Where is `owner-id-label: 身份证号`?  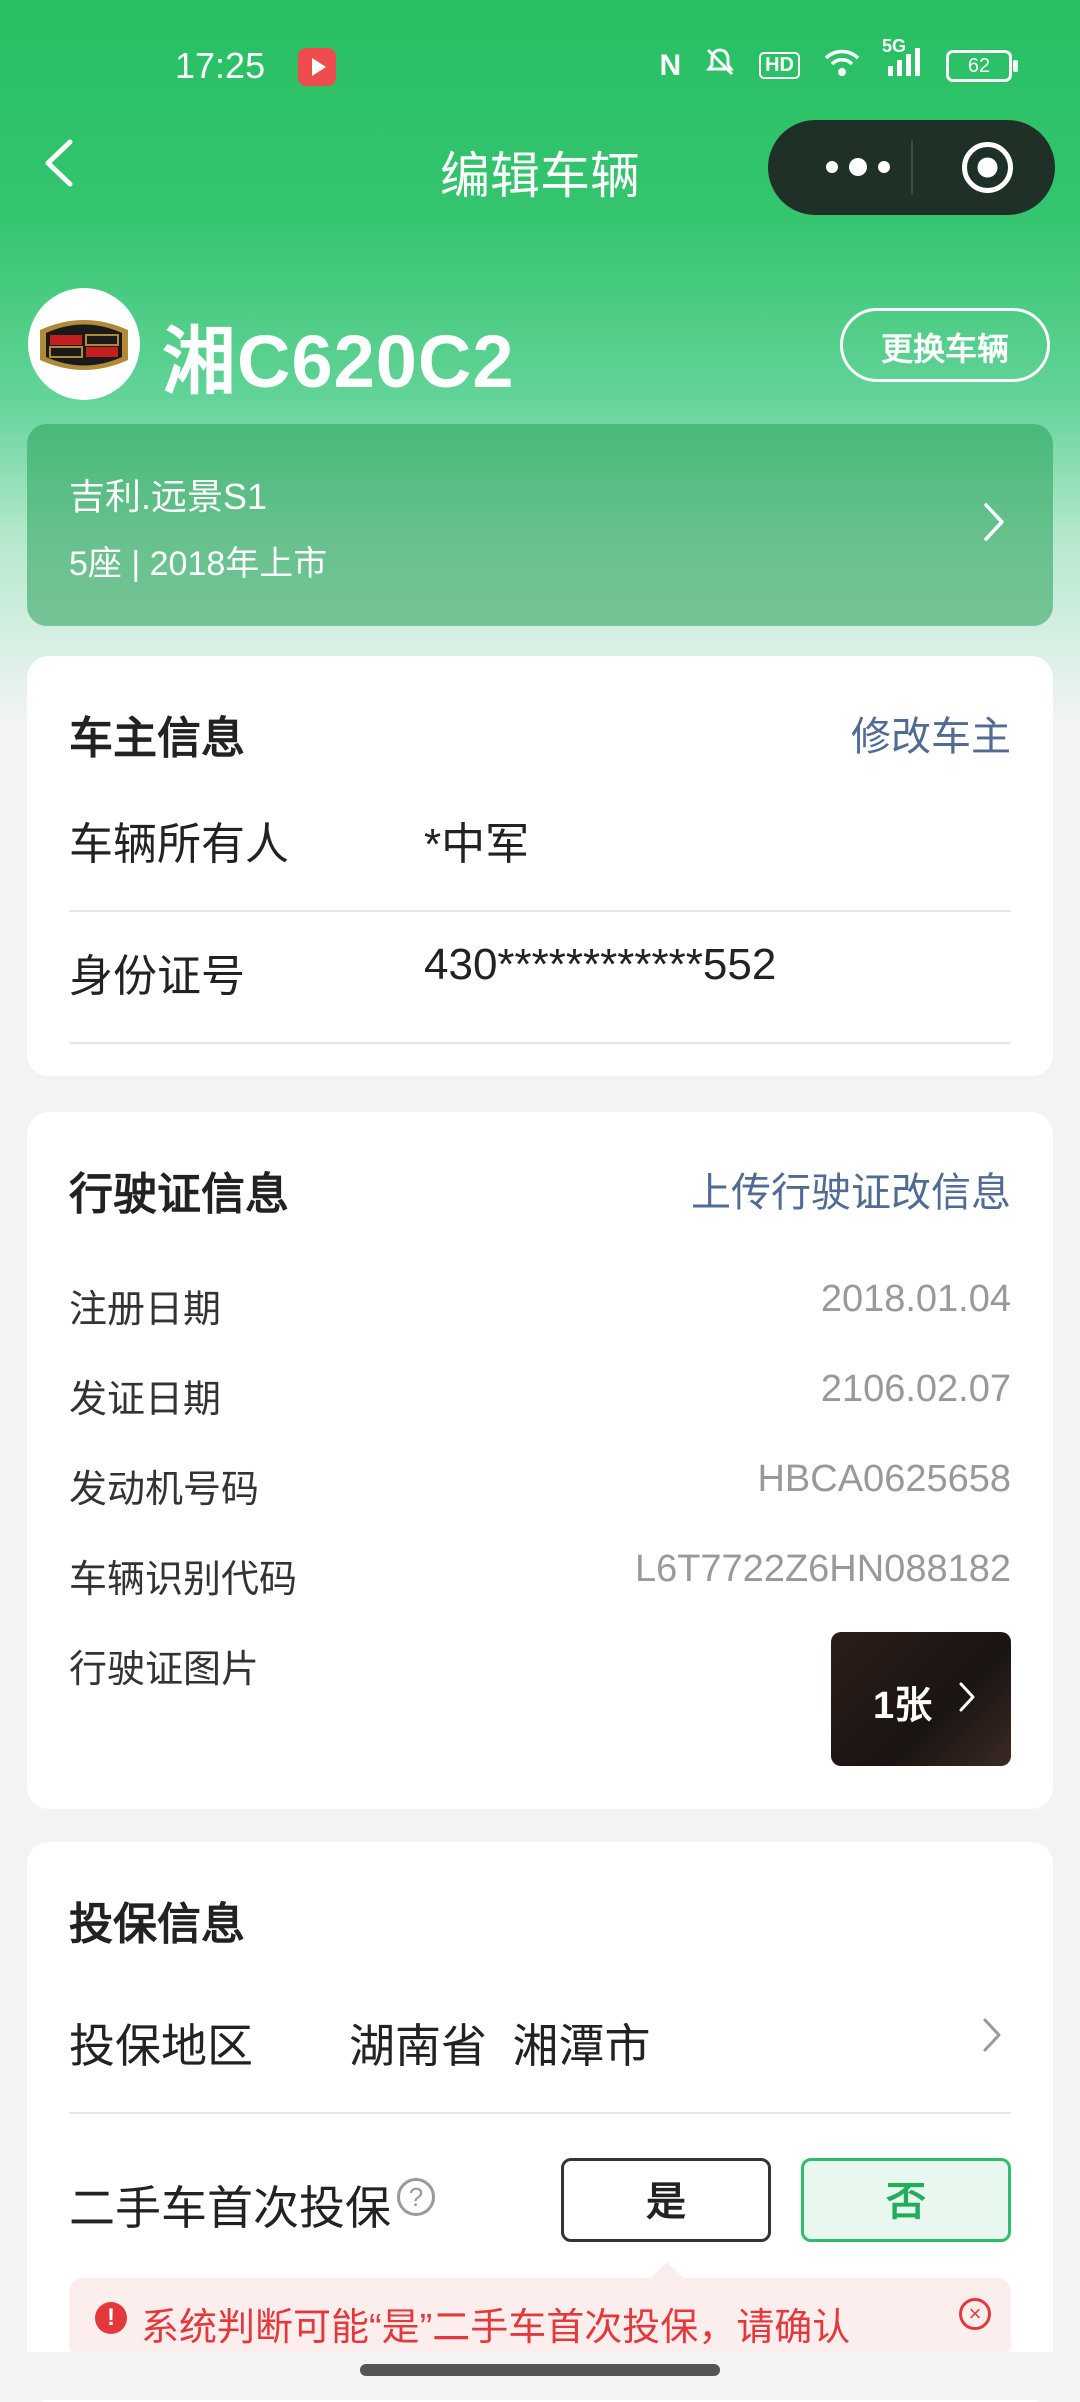
owner-id-label: 身份证号 is located at coordinates (157, 976).